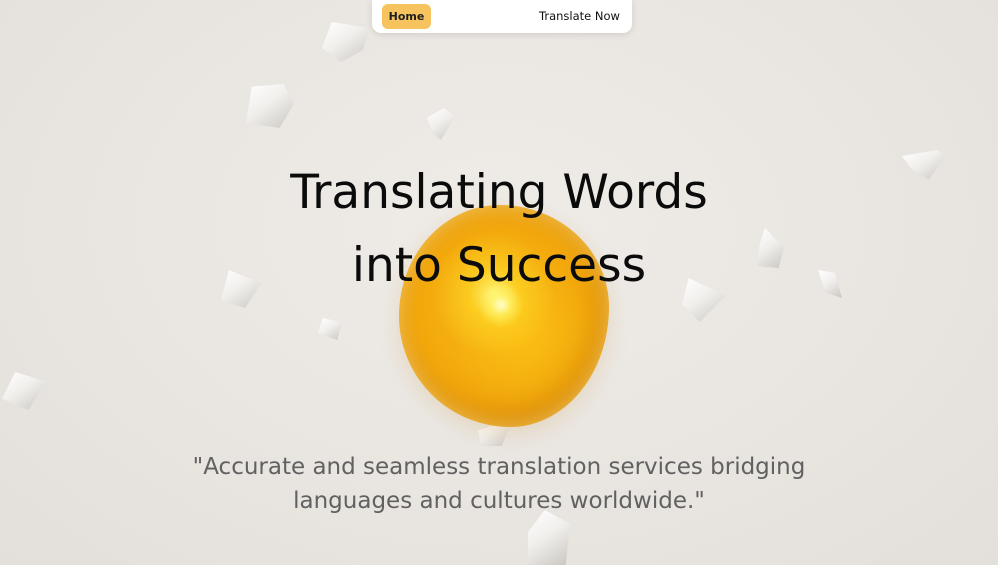 This screenshot has width=998, height=565. What do you see at coordinates (406, 16) in the screenshot?
I see `nav-home-button: Home` at bounding box center [406, 16].